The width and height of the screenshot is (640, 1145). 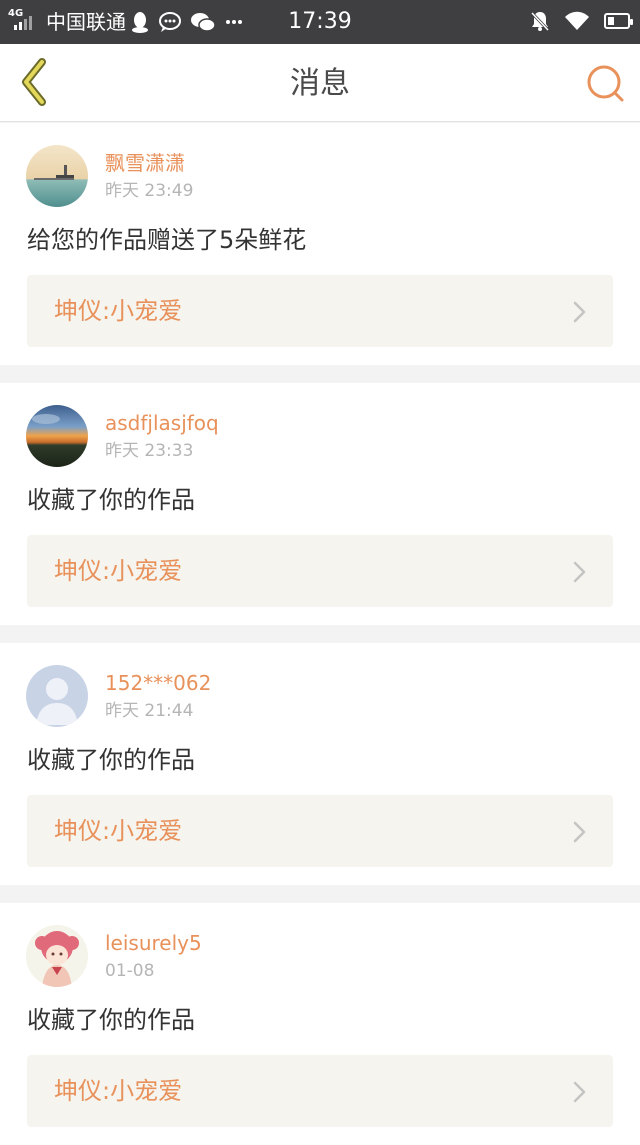 What do you see at coordinates (149, 451) in the screenshot?
I see `timestamp: 昨天 23:33` at bounding box center [149, 451].